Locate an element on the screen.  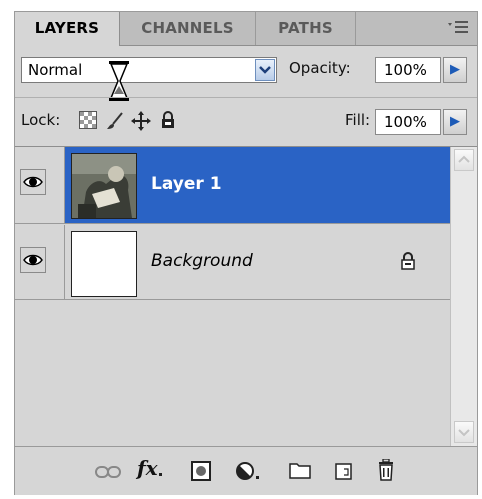
blend-opacity-row: Normal Opacity: 100% ▶ is located at coordinates (246, 73).